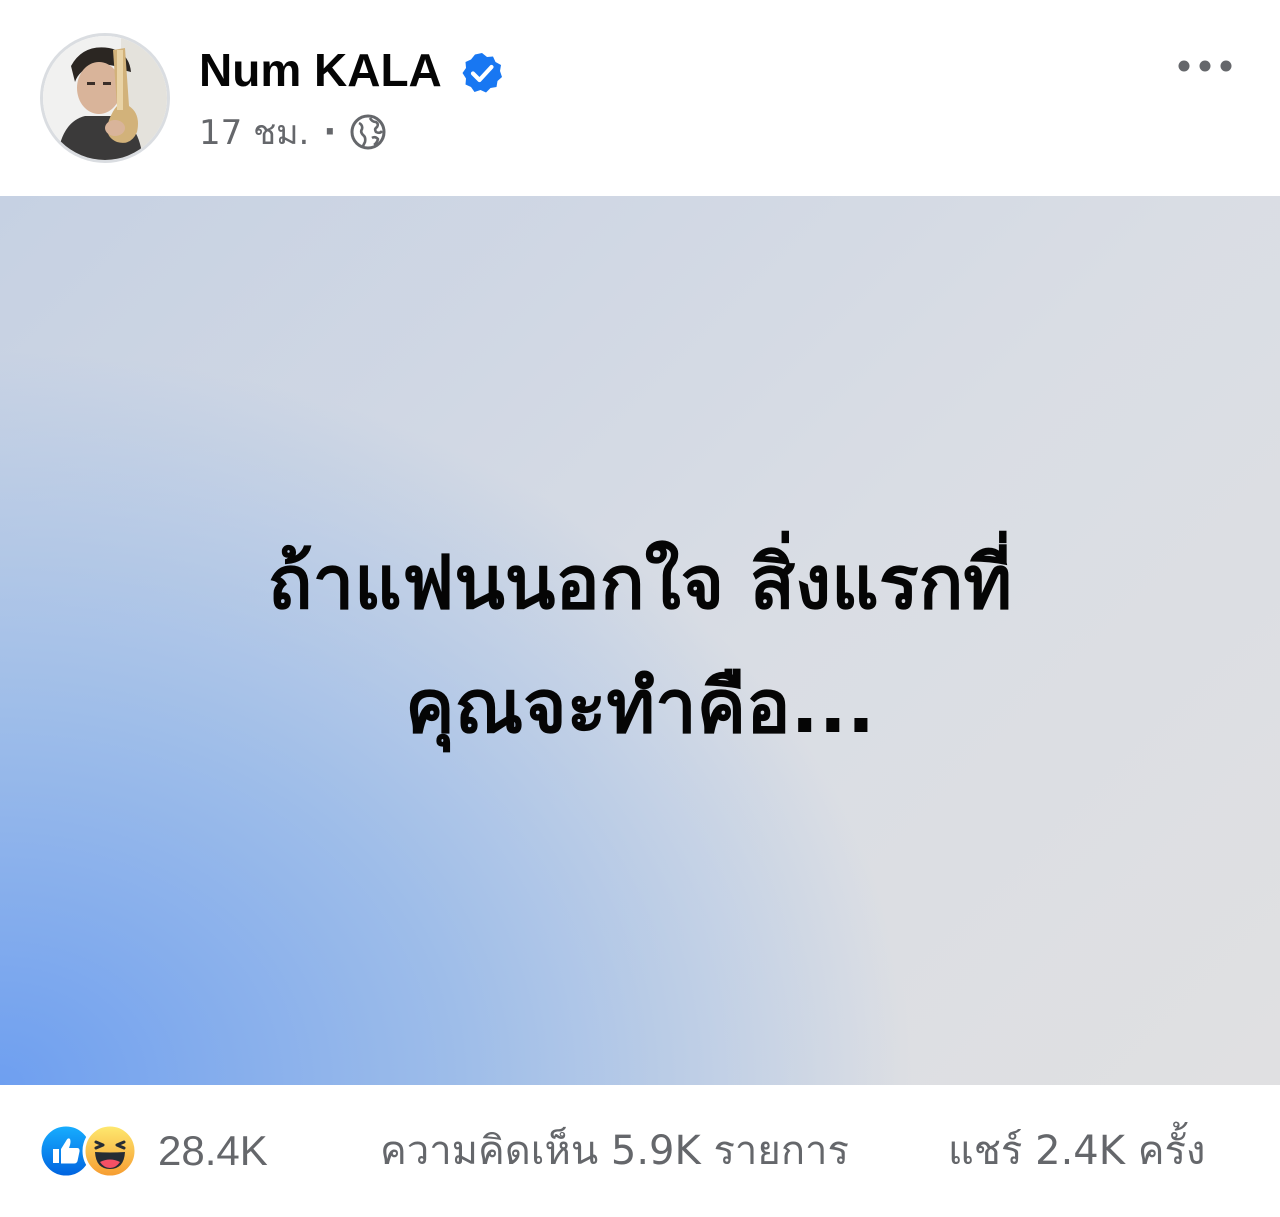  I want to click on more-options-button, so click(1205, 66).